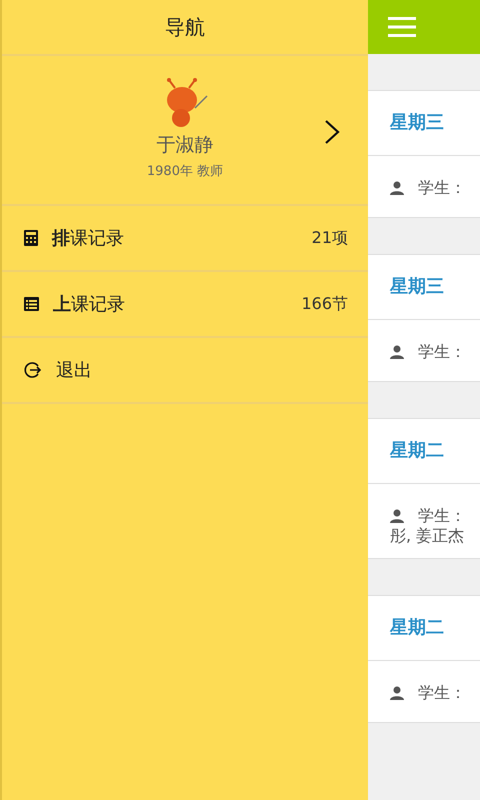 The image size is (480, 800). I want to click on calculator-icon, so click(31, 238).